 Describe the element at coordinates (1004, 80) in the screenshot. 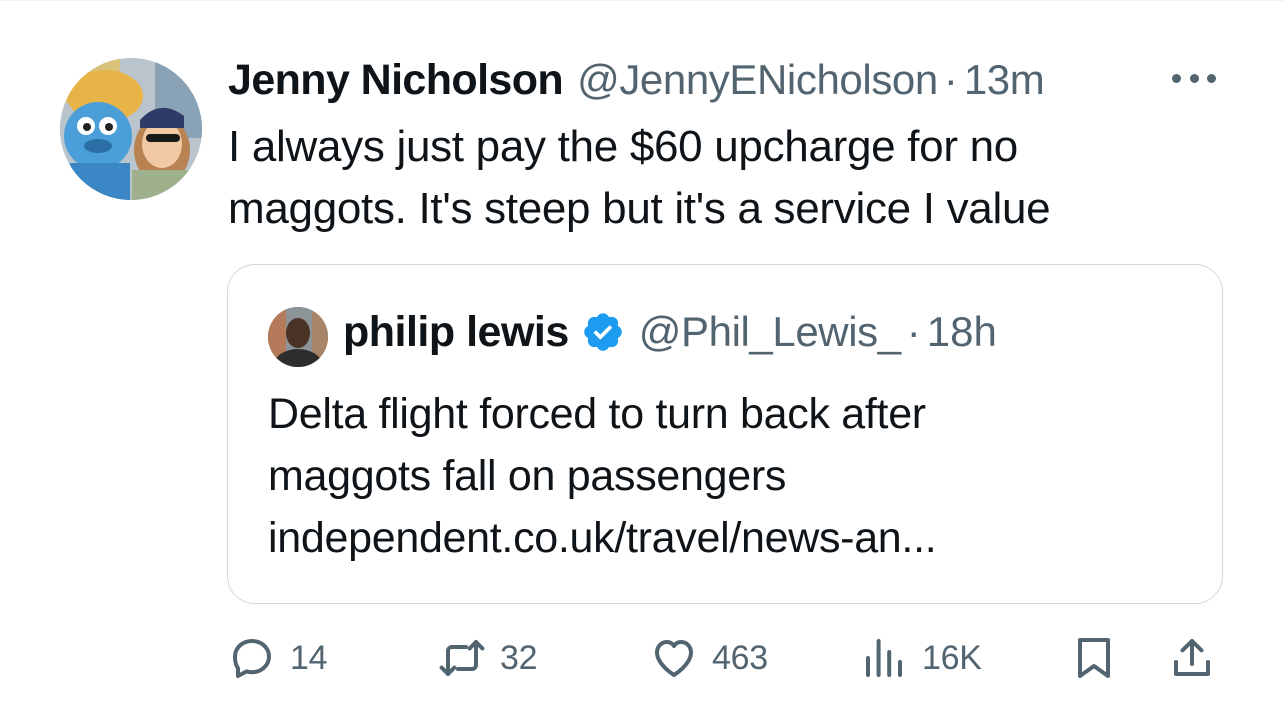

I see `tweet-timestamp: 13m` at that location.